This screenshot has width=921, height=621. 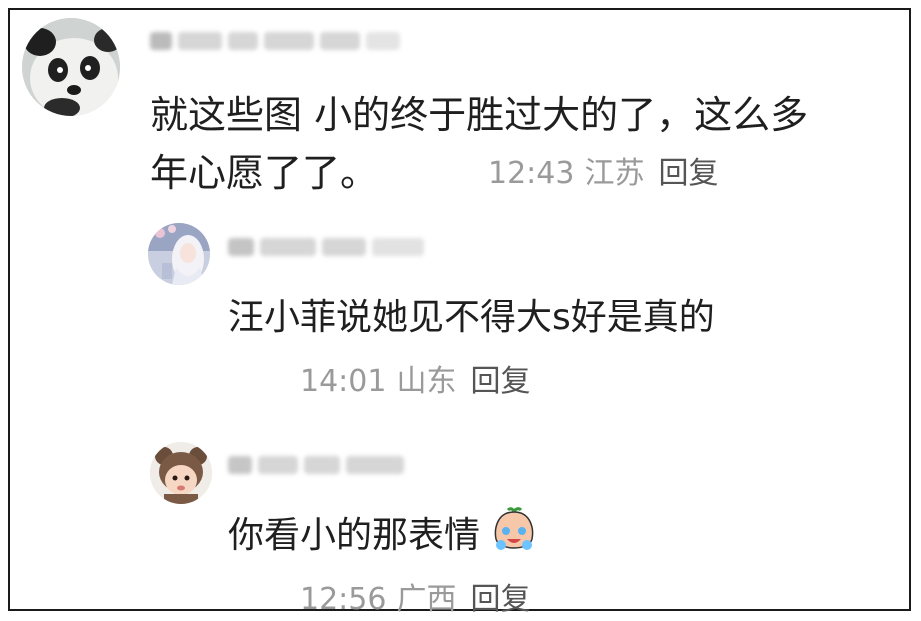 I want to click on baby-bear-icon, so click(x=181, y=473).